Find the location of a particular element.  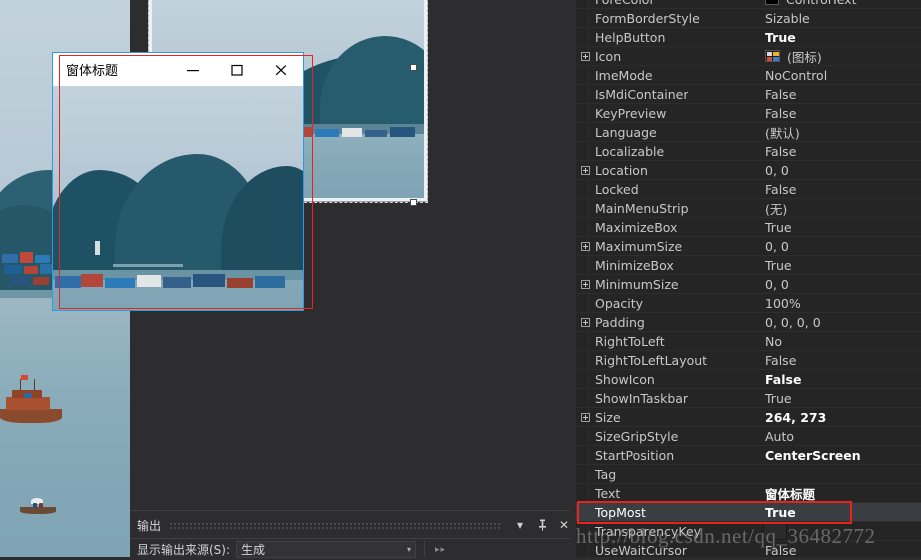

property-row: Icon (图标) is located at coordinates (748, 56).